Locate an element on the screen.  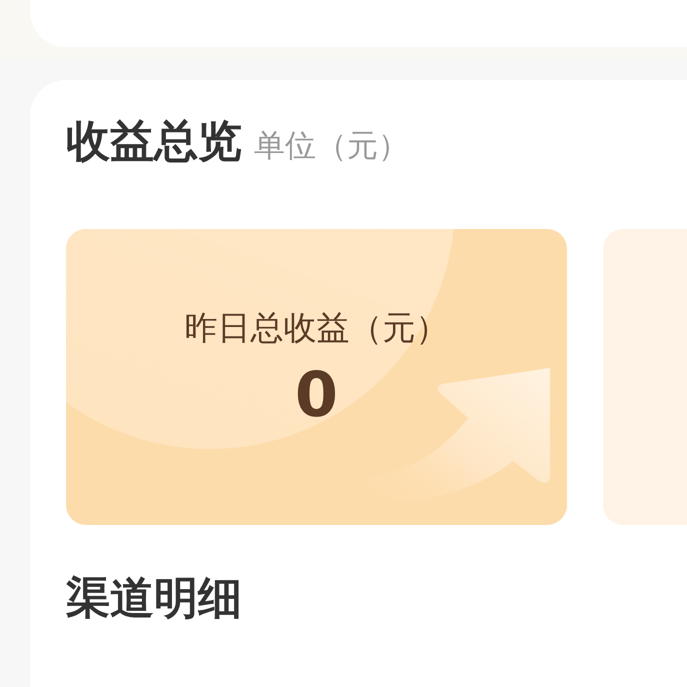
section-title: 渠道明细 is located at coordinates (154, 599).